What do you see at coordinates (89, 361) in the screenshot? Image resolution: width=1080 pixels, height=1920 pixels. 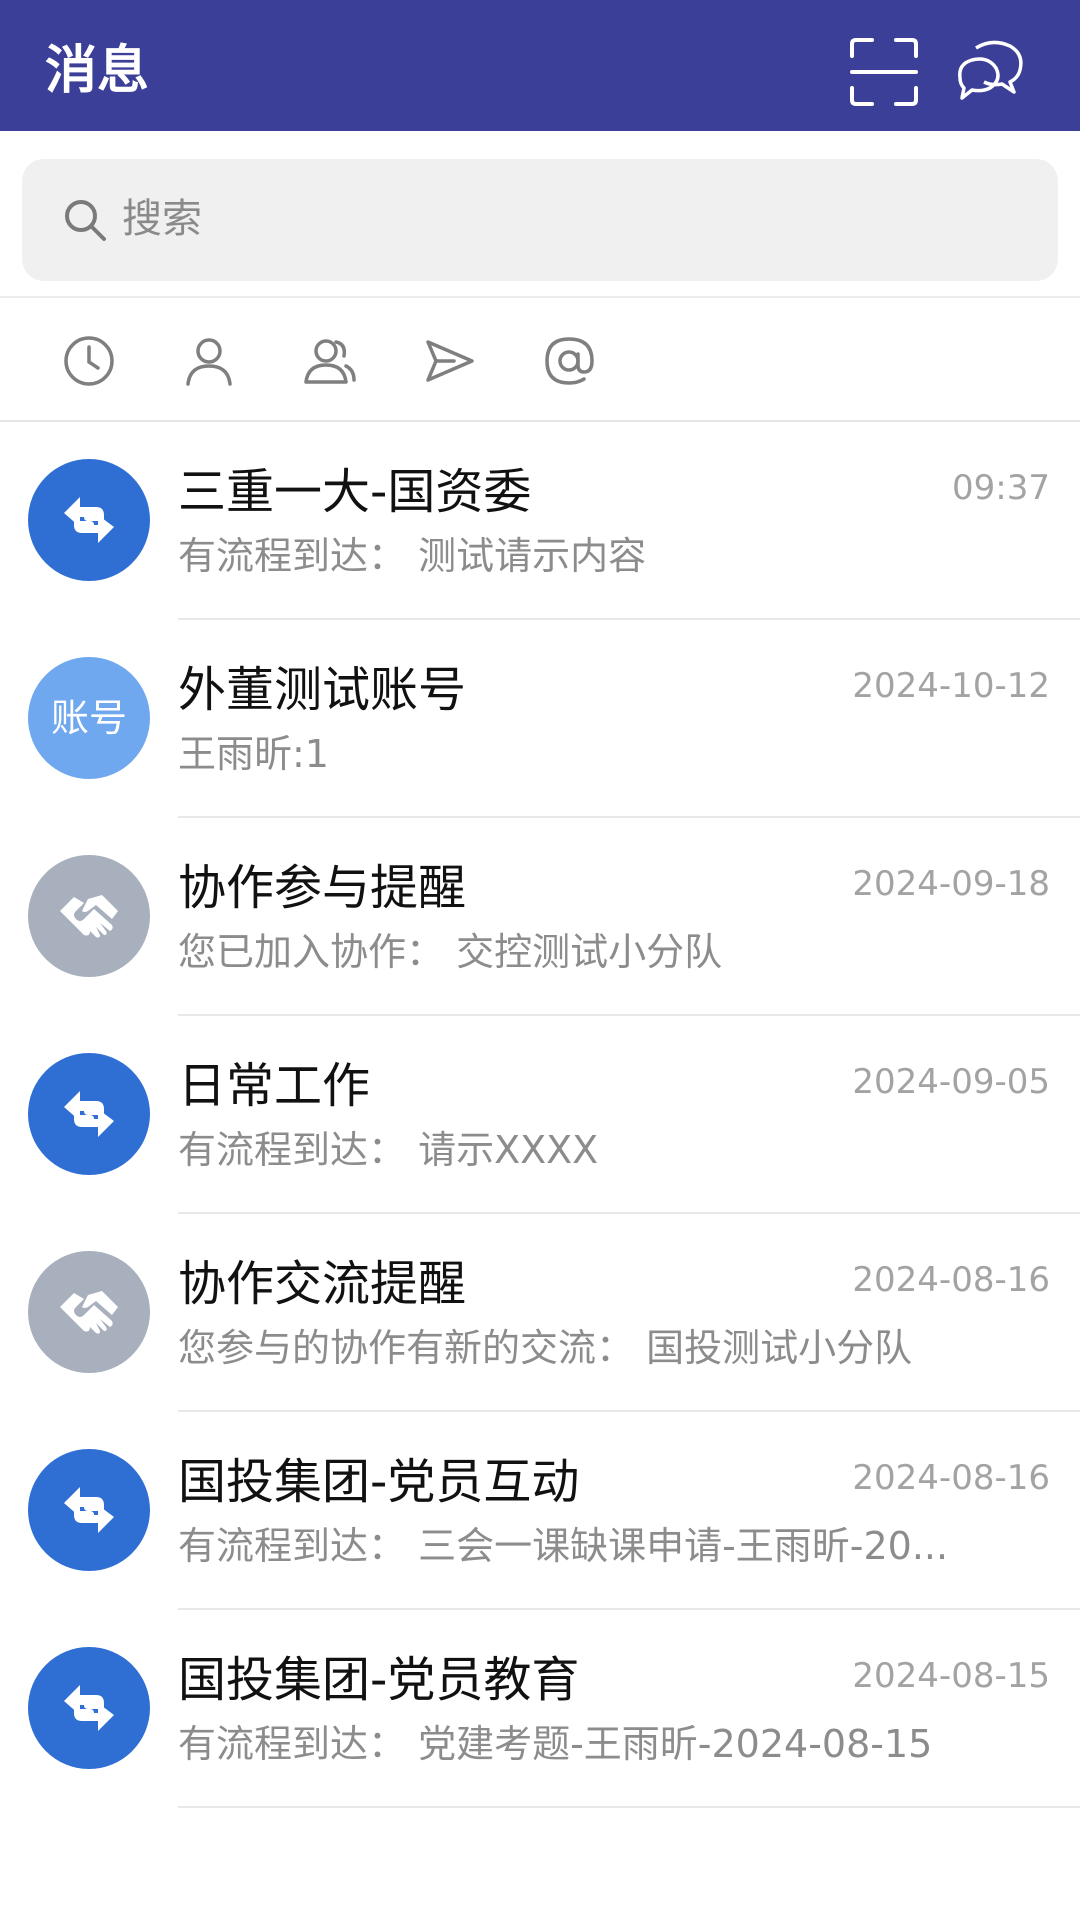 I see `clock-icon` at bounding box center [89, 361].